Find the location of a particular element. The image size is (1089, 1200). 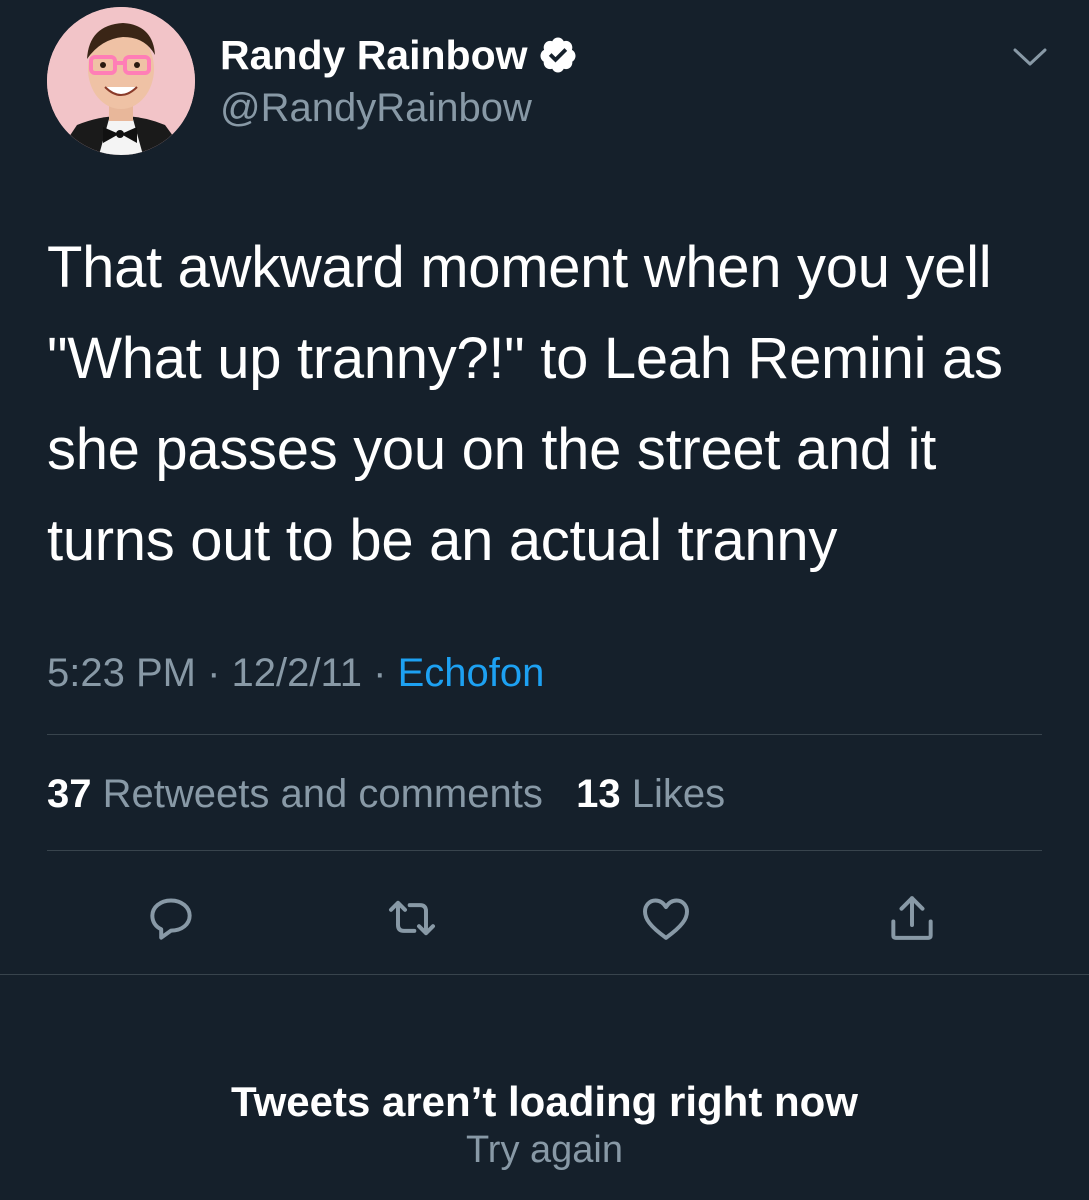

chevron-down-icon is located at coordinates (1030, 57).